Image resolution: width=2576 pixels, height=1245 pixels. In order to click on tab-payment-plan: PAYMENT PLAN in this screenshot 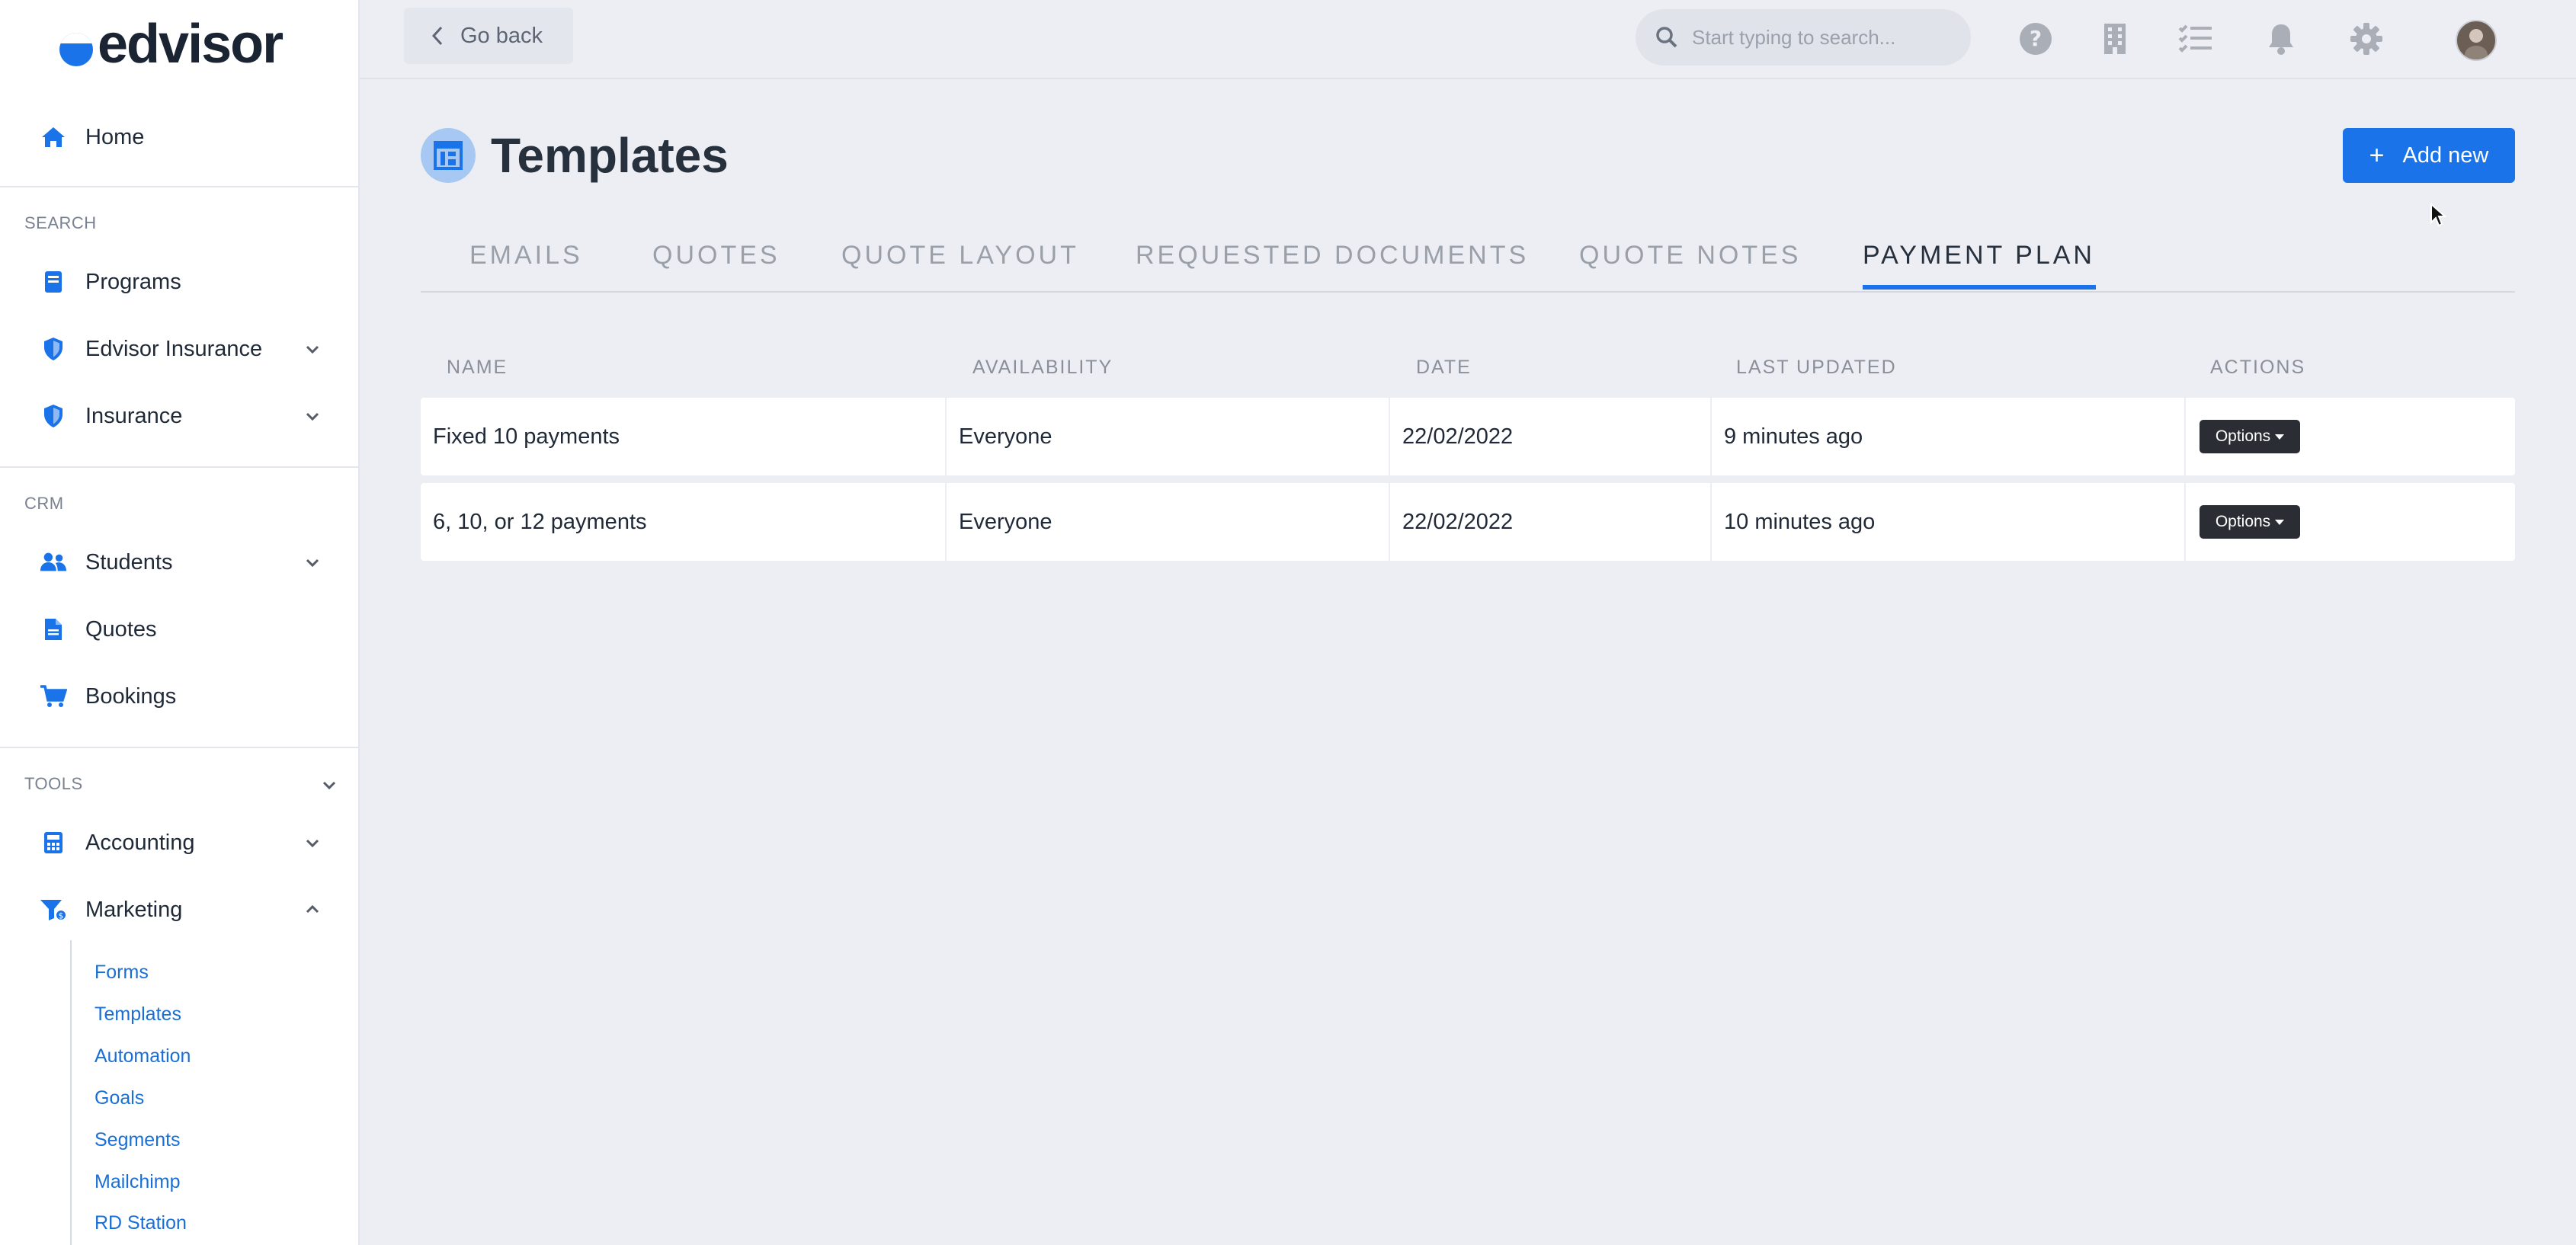, I will do `click(1979, 255)`.